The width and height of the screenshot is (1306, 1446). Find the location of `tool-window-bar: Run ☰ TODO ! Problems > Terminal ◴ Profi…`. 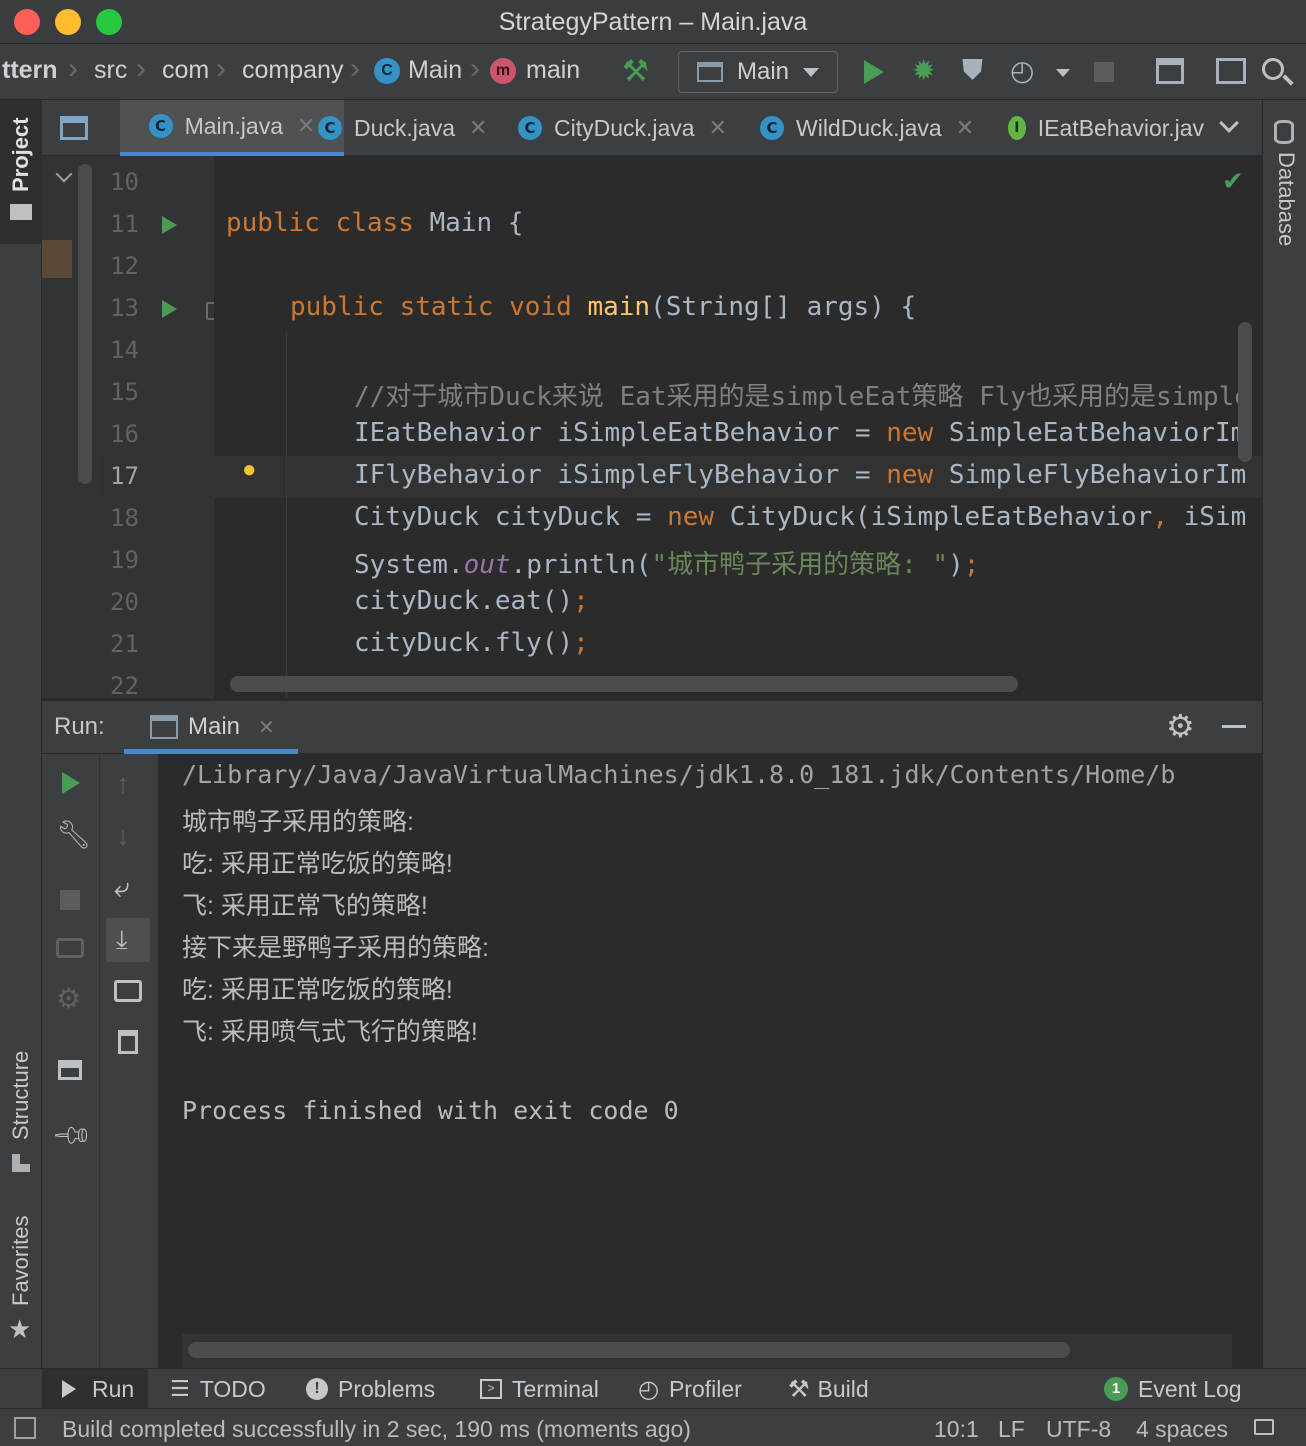

tool-window-bar: Run ☰ TODO ! Problems > Terminal ◴ Profi… is located at coordinates (653, 1388).